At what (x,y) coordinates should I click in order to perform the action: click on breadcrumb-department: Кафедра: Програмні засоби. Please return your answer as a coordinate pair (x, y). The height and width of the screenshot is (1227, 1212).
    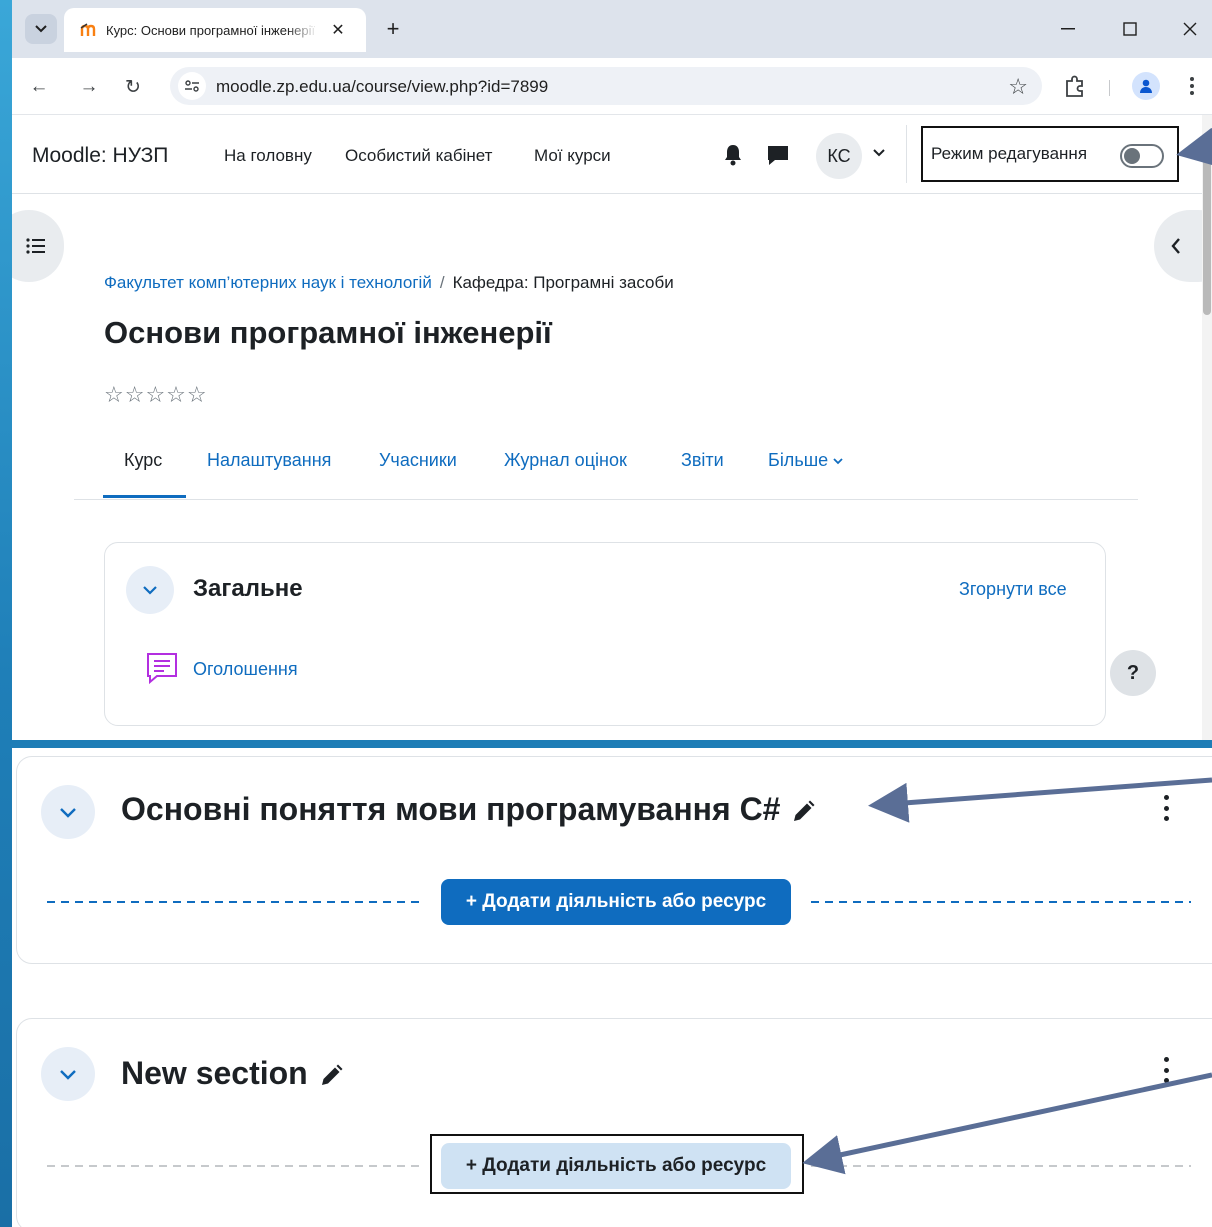
    Looking at the image, I should click on (563, 282).